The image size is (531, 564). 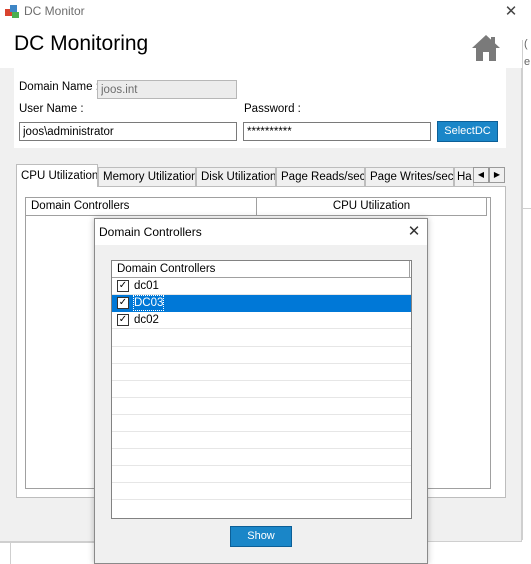 What do you see at coordinates (146, 286) in the screenshot?
I see `list-item-label: dc01` at bounding box center [146, 286].